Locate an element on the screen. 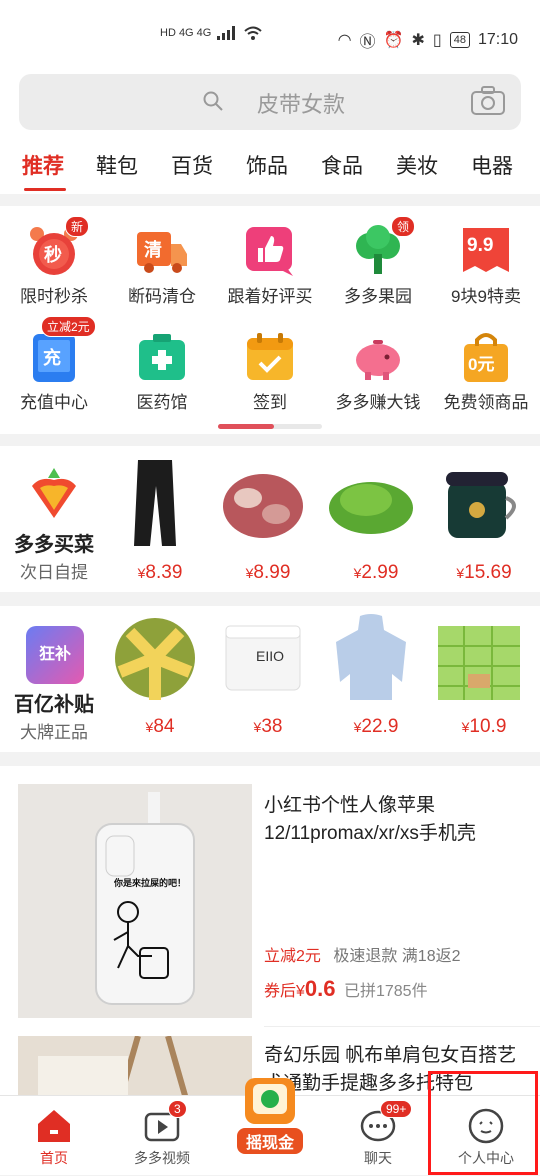 The width and height of the screenshot is (540, 1176). quick-icon-earn-money: 多多赚大钱 is located at coordinates (378, 371).